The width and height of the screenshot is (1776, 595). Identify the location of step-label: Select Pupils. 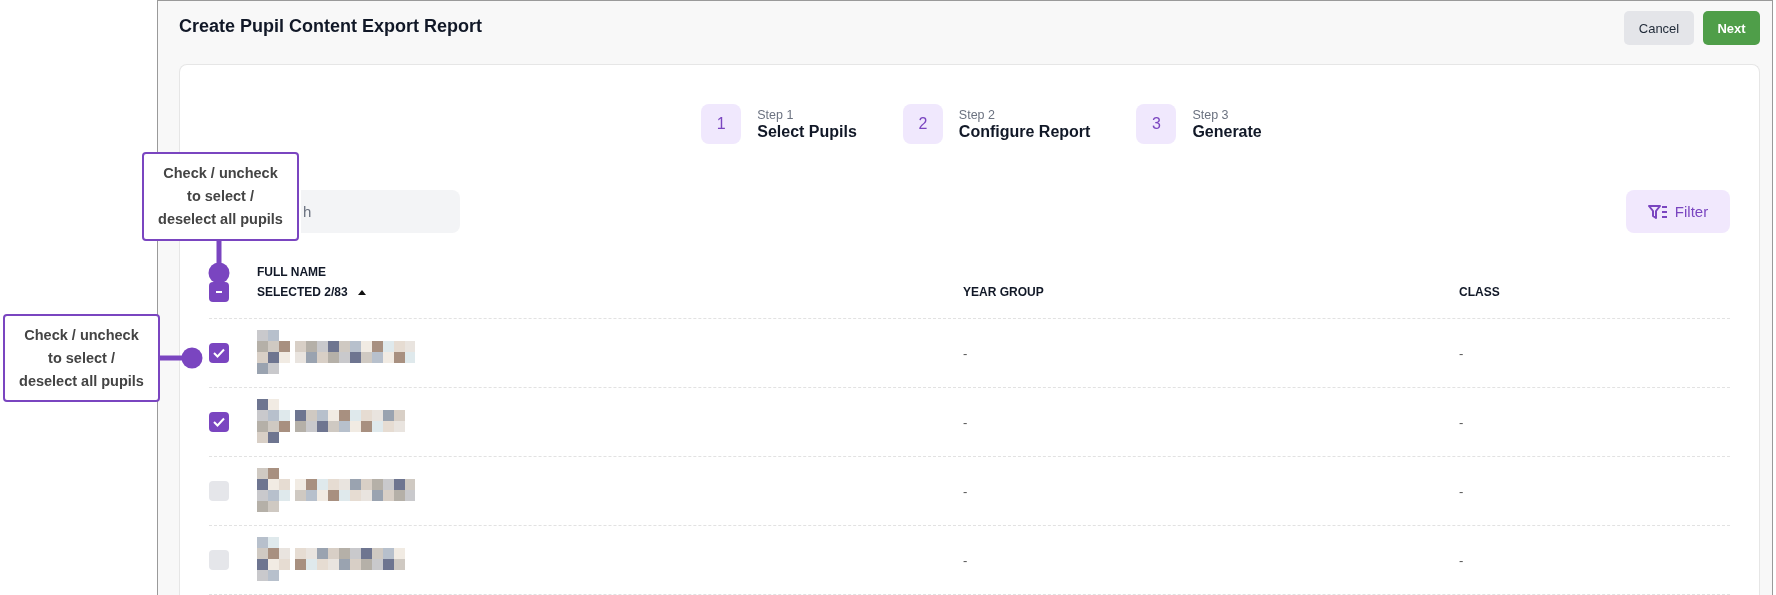
(807, 131).